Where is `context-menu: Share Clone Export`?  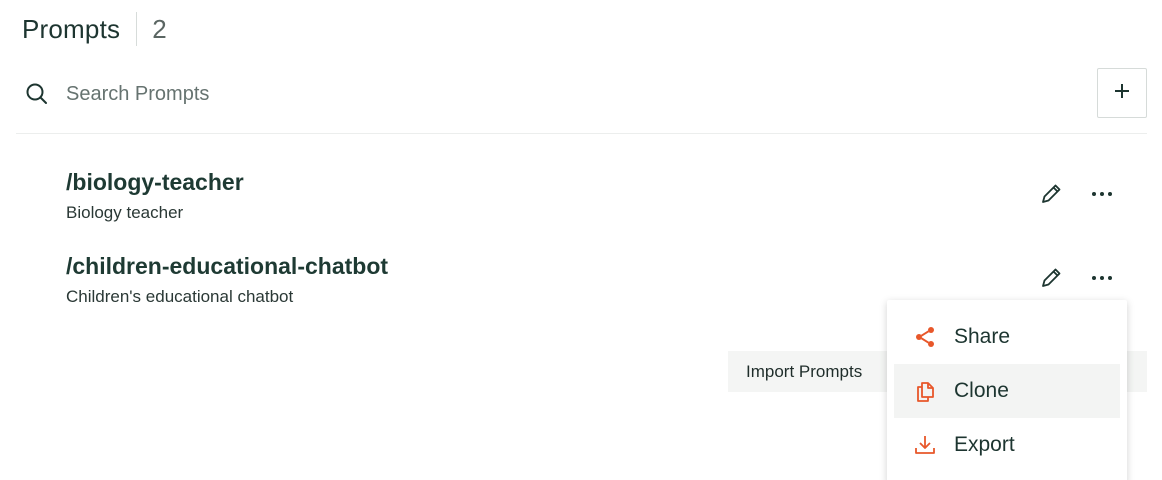 context-menu: Share Clone Export is located at coordinates (1007, 390).